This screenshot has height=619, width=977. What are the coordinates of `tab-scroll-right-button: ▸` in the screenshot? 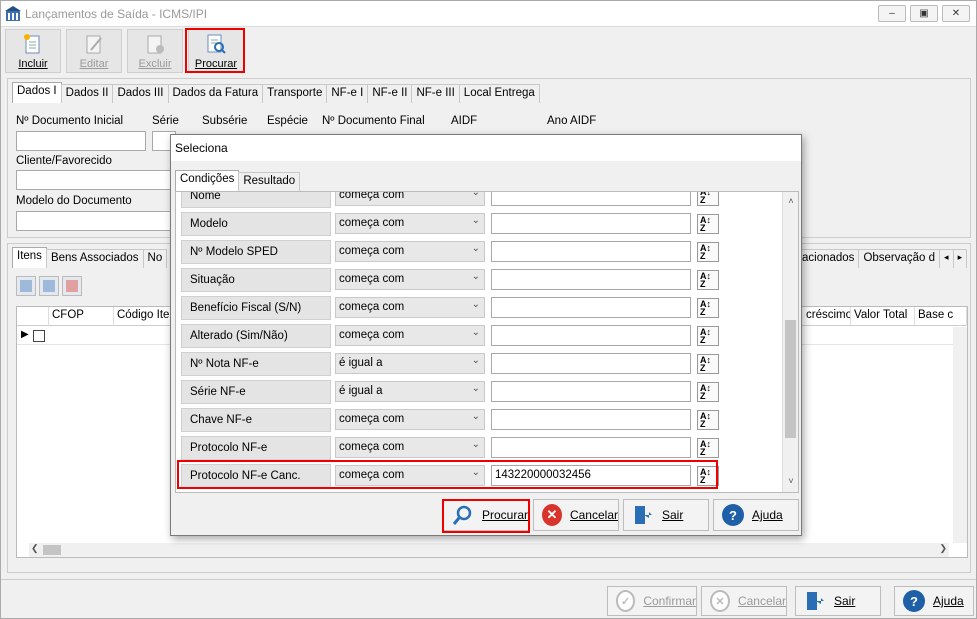 It's located at (960, 258).